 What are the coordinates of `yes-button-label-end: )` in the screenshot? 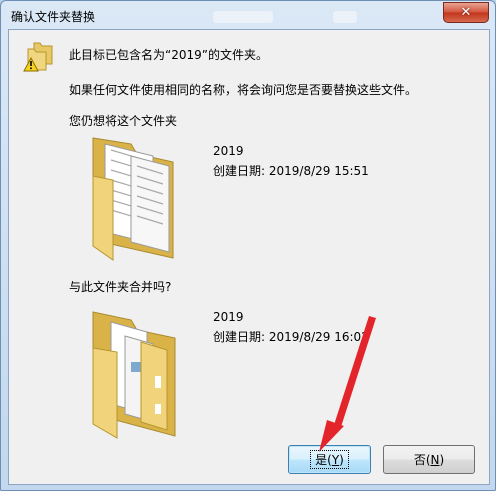 It's located at (341, 460).